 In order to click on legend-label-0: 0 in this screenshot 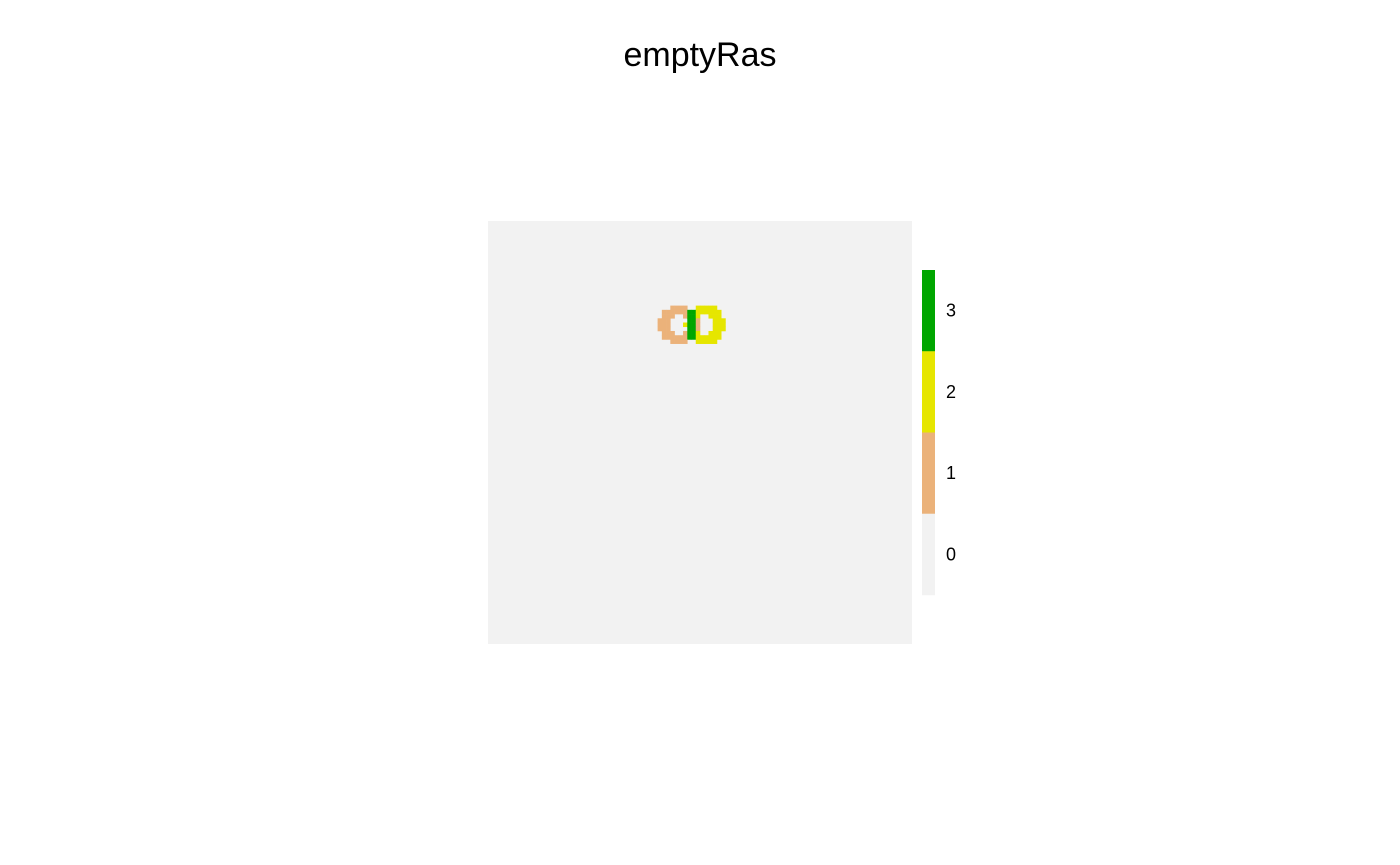, I will do `click(951, 554)`.